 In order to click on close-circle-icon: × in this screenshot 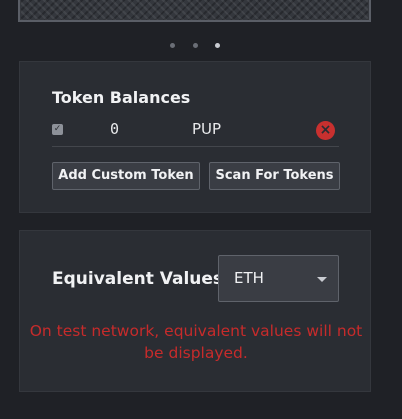, I will do `click(325, 130)`.